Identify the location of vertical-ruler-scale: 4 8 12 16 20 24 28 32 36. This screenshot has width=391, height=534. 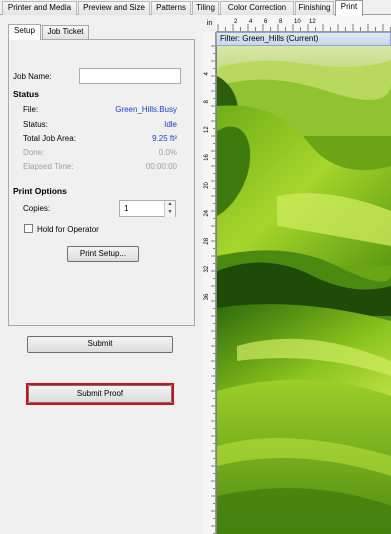
(209, 289).